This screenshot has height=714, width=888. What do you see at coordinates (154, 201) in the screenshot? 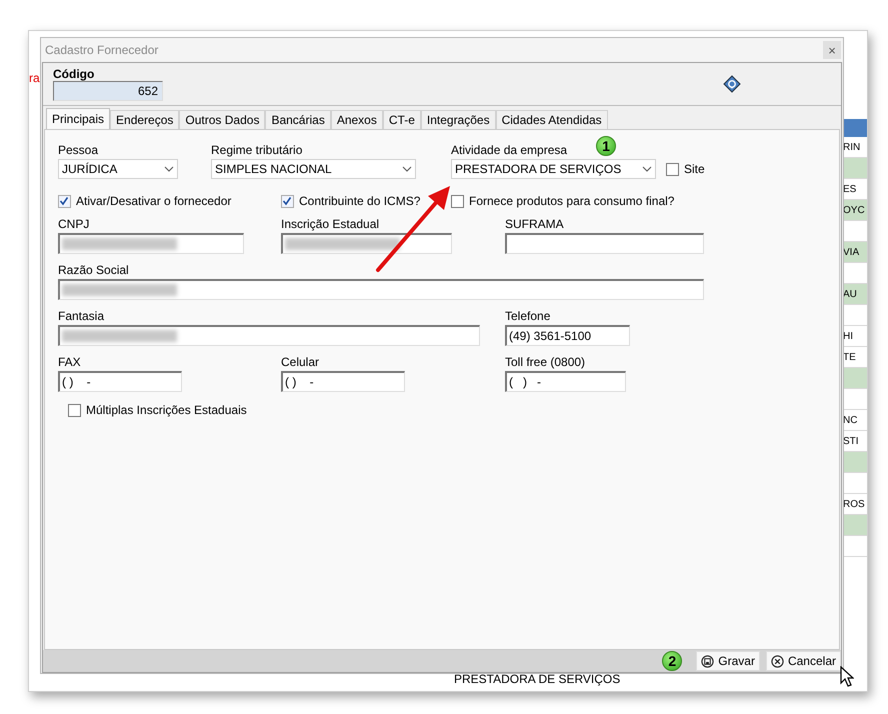
I see `checkbox-label: Ativar/Desativar o fornecedor` at bounding box center [154, 201].